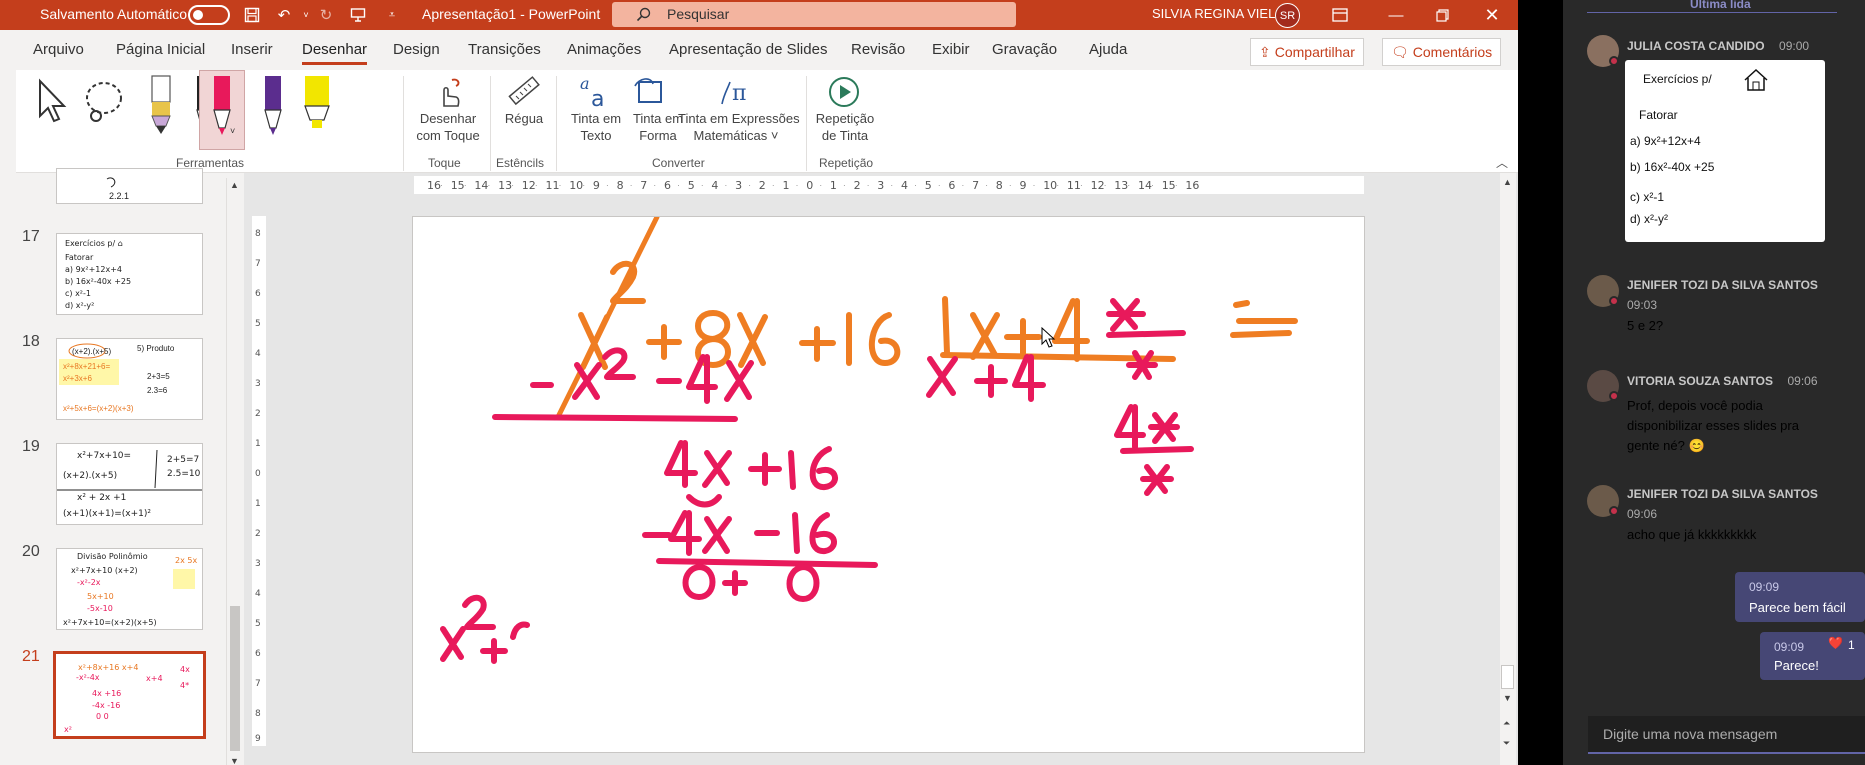 The image size is (1865, 765). I want to click on separator, so click(403, 123).